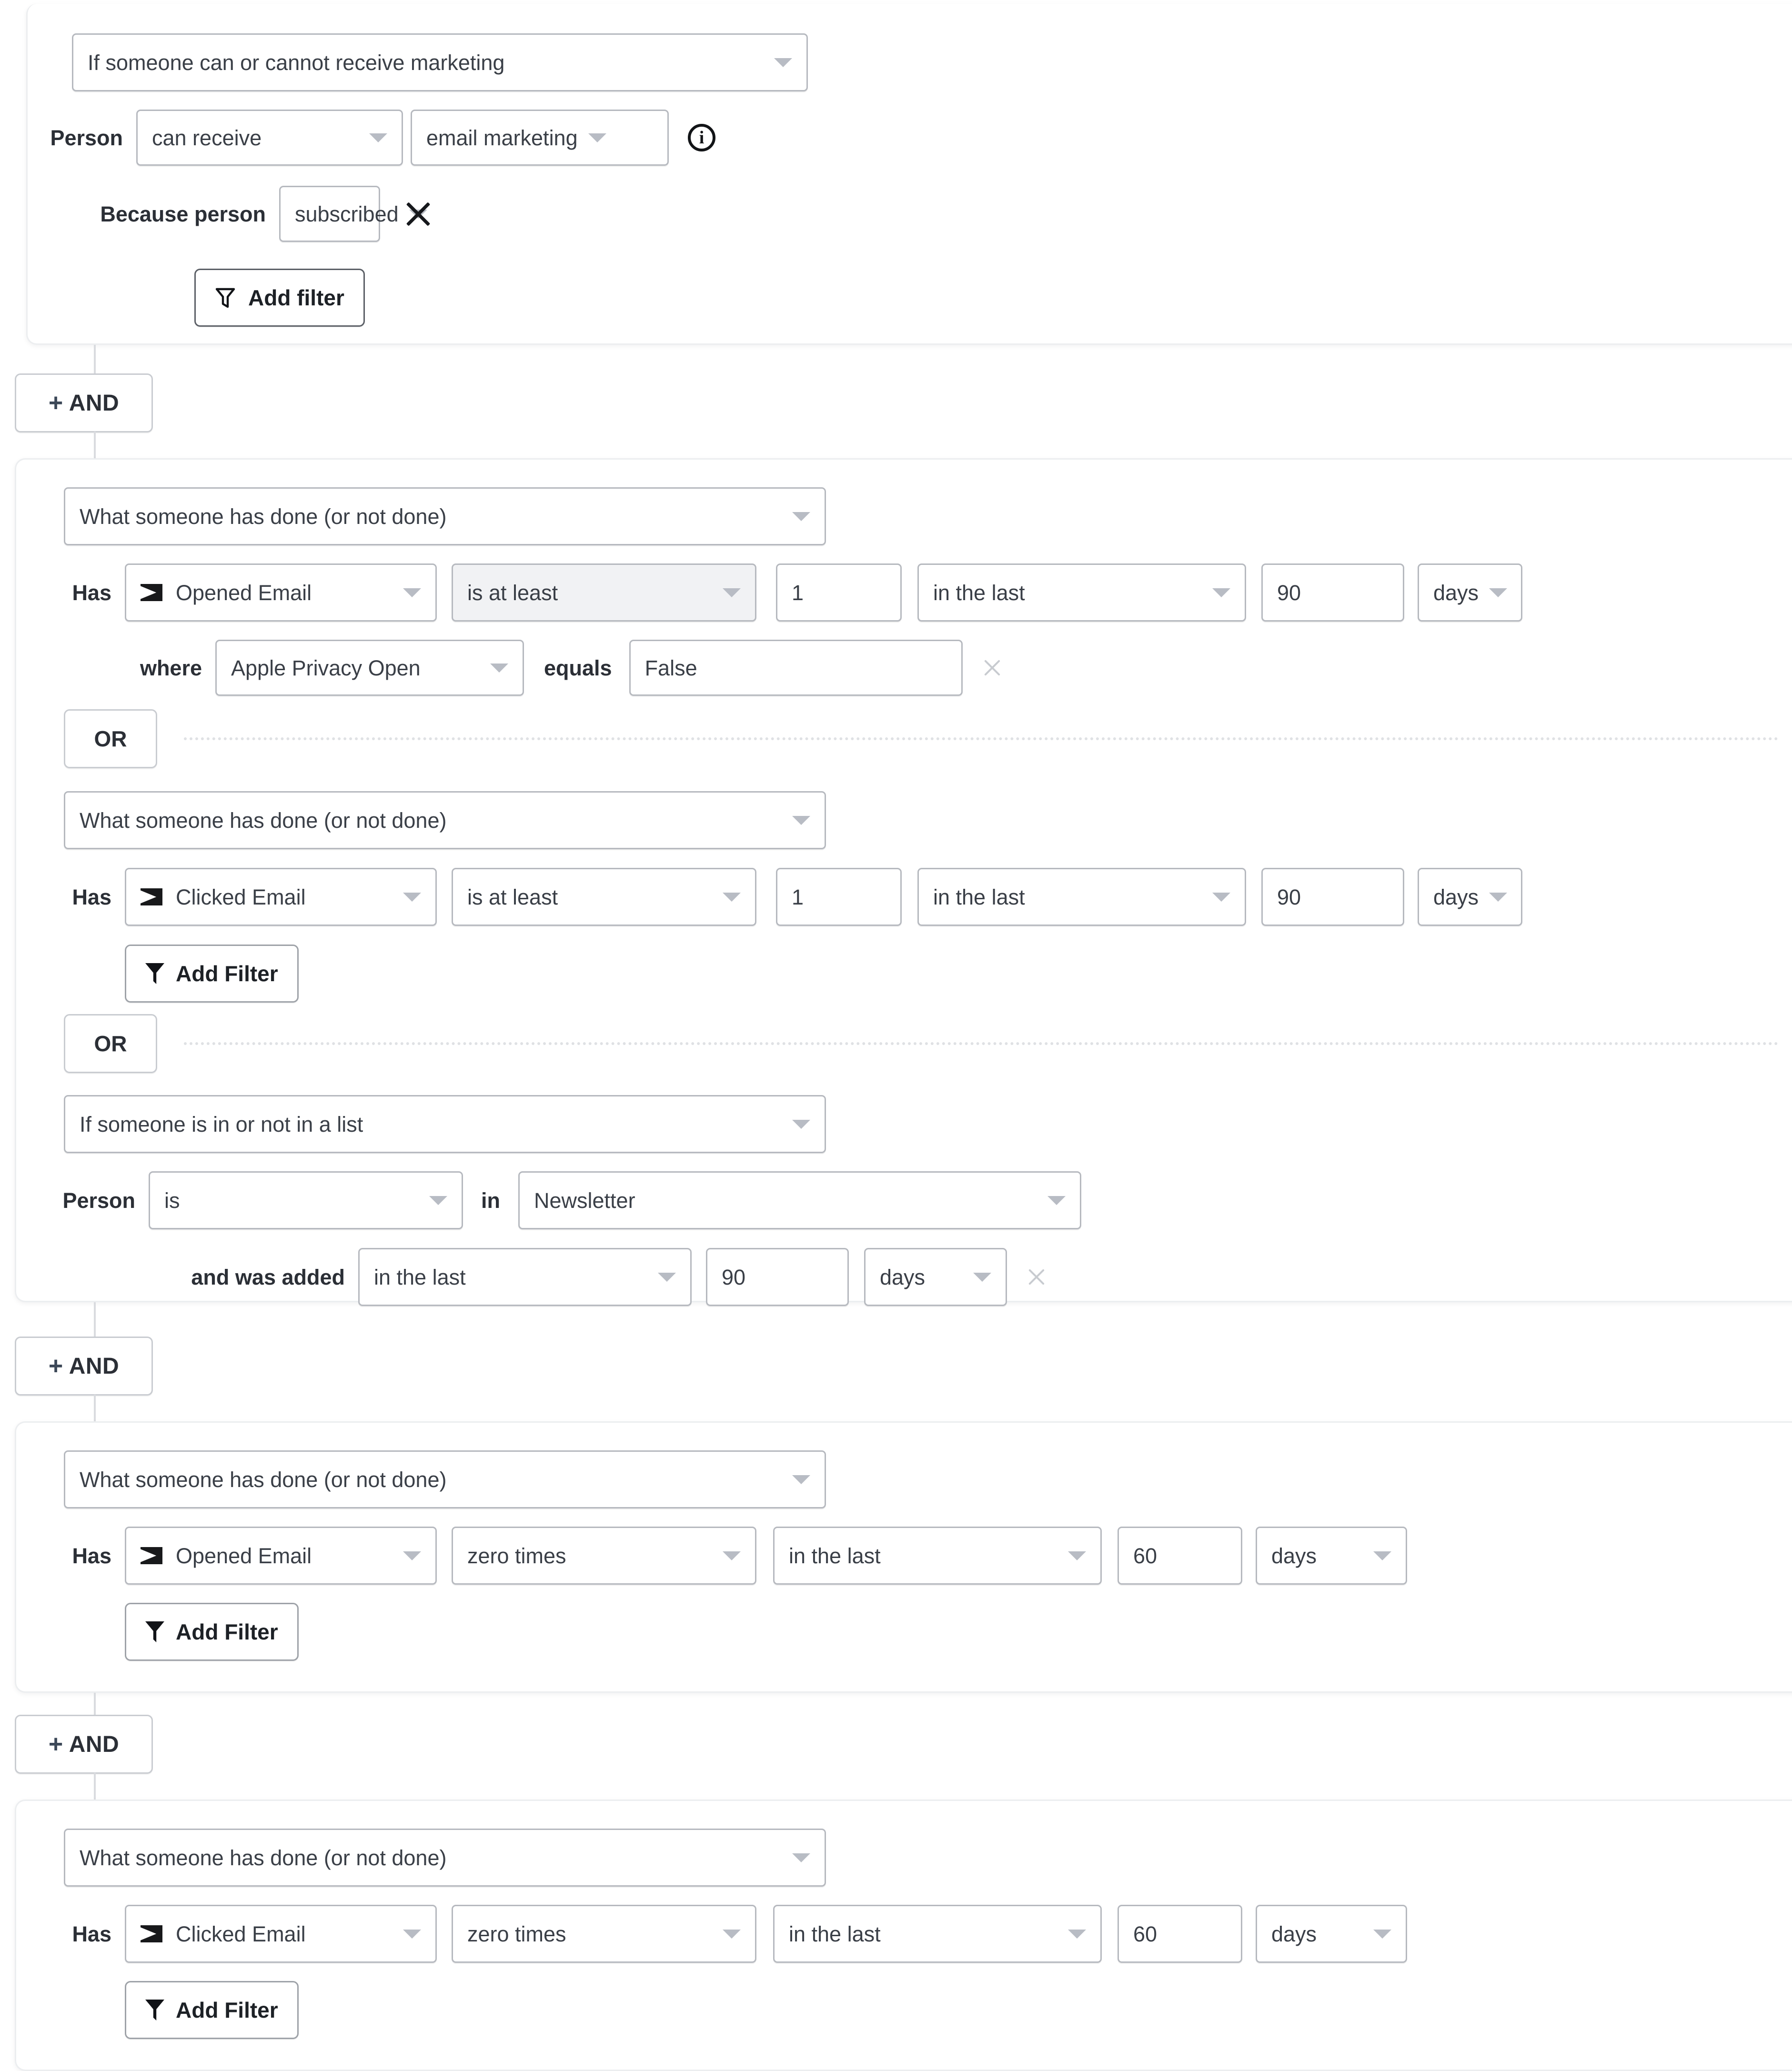 The width and height of the screenshot is (1792, 2071). Describe the element at coordinates (55, 1744) in the screenshot. I see `plus-icon: +` at that location.